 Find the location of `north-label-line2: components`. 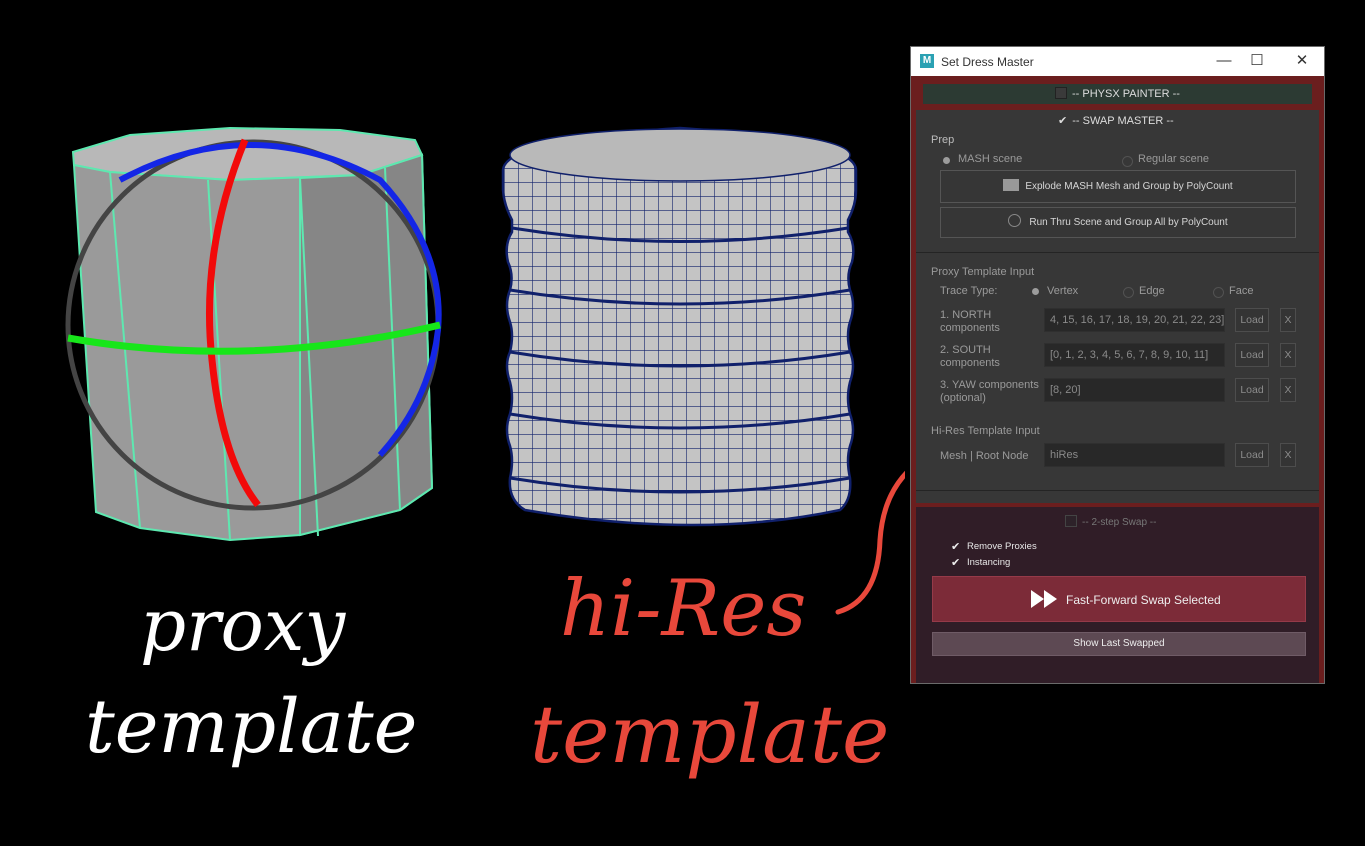

north-label-line2: components is located at coordinates (970, 328).